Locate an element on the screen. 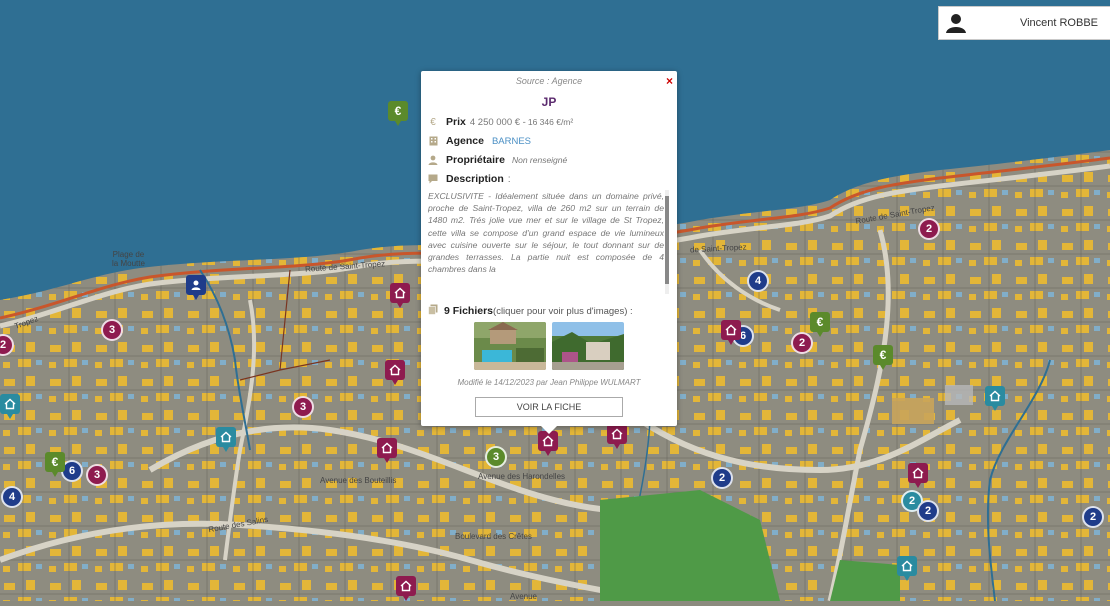 The image size is (1110, 606). user-icon is located at coordinates (956, 23).